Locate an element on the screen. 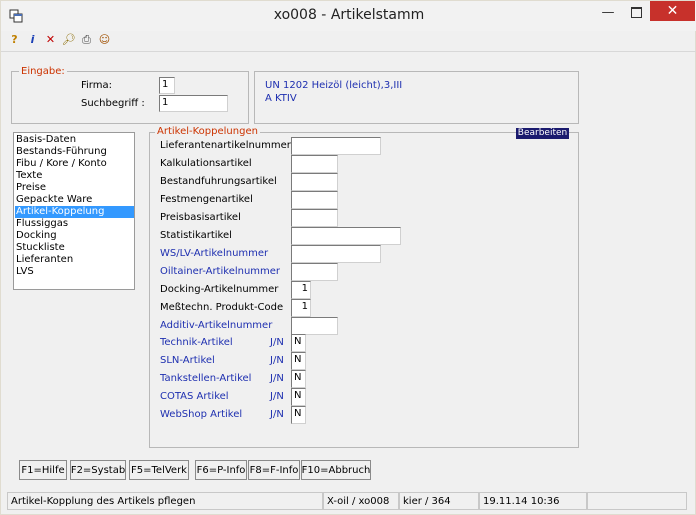 This screenshot has width=696, height=515. suchbegriff-input: 1 is located at coordinates (193, 103).